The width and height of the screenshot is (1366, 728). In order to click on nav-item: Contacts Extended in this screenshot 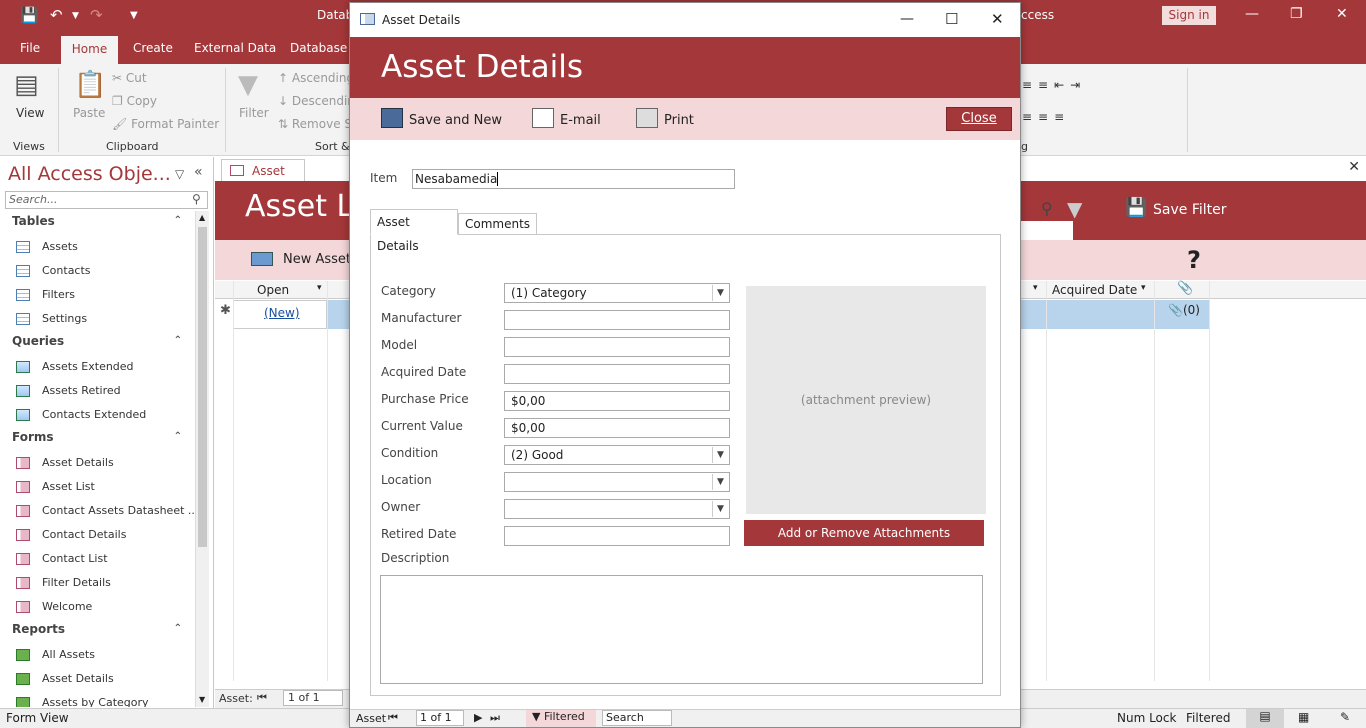, I will do `click(97, 415)`.